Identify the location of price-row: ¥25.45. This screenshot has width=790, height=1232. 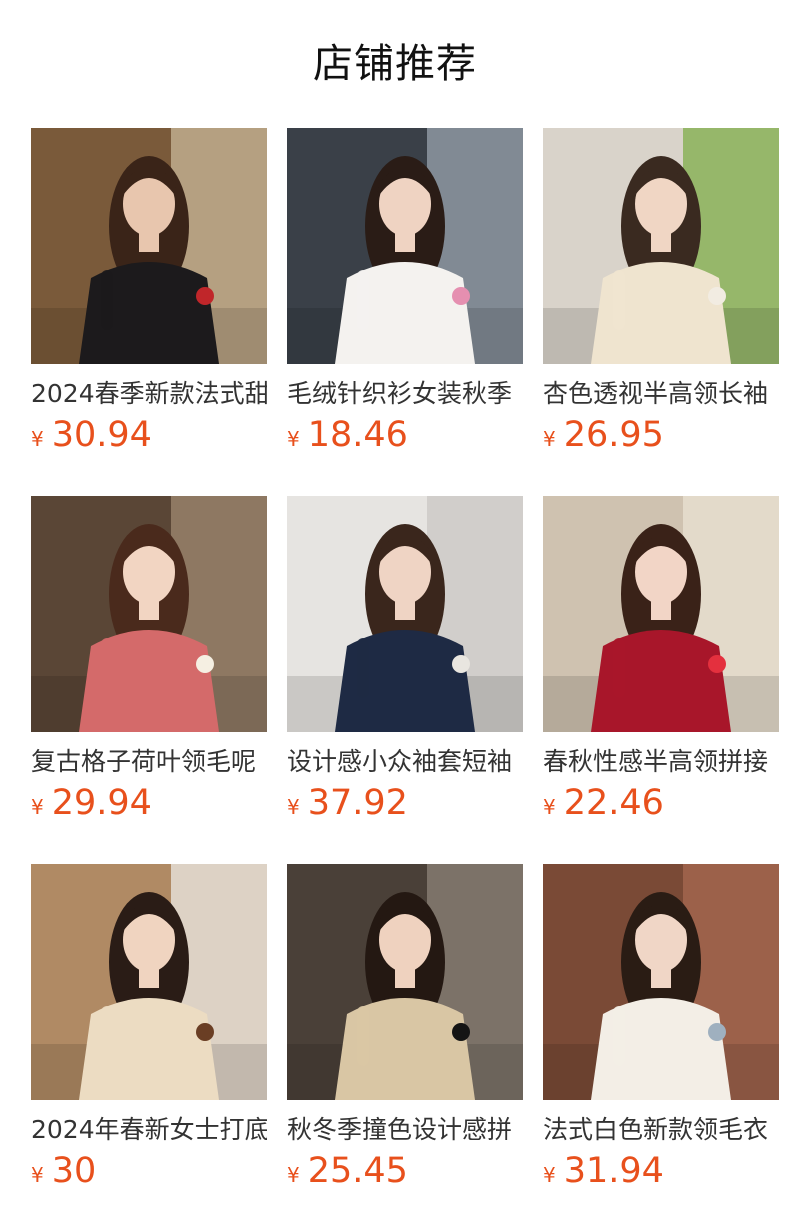
(405, 1171).